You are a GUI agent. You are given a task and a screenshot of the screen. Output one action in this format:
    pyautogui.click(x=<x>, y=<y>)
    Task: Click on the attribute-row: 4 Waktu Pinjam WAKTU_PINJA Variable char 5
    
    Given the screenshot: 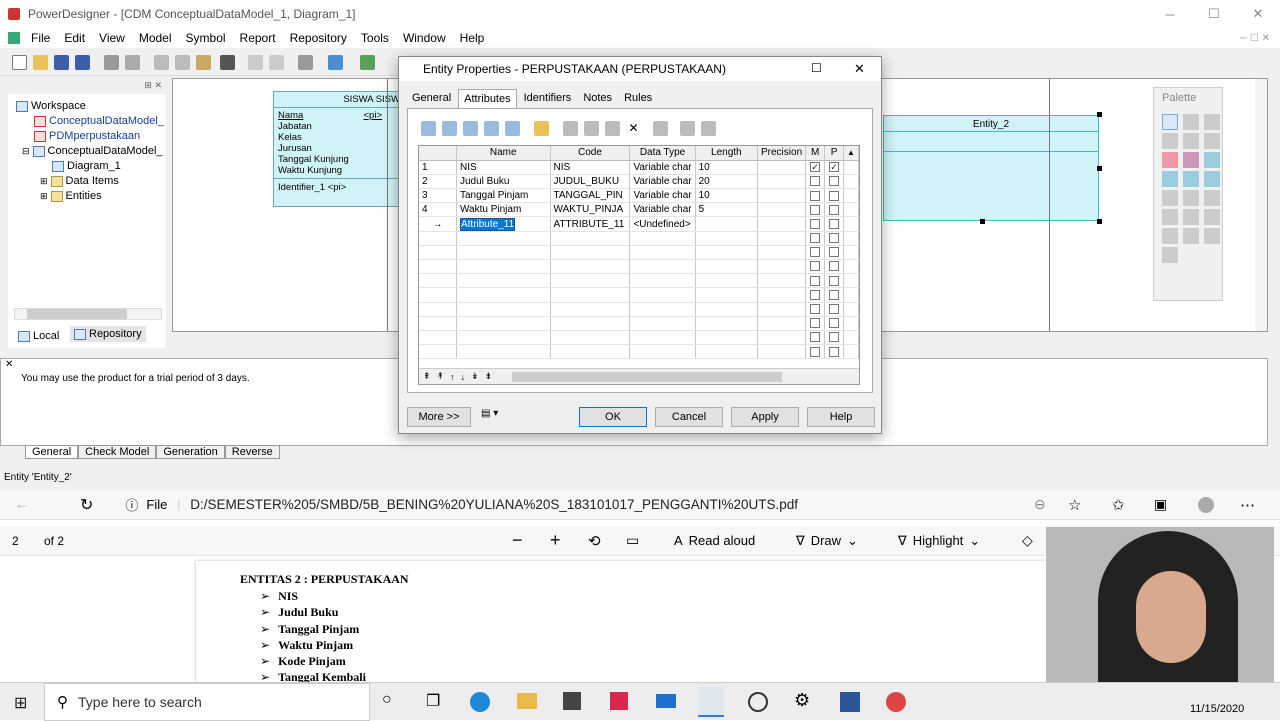 What is the action you would take?
    pyautogui.click(x=639, y=210)
    